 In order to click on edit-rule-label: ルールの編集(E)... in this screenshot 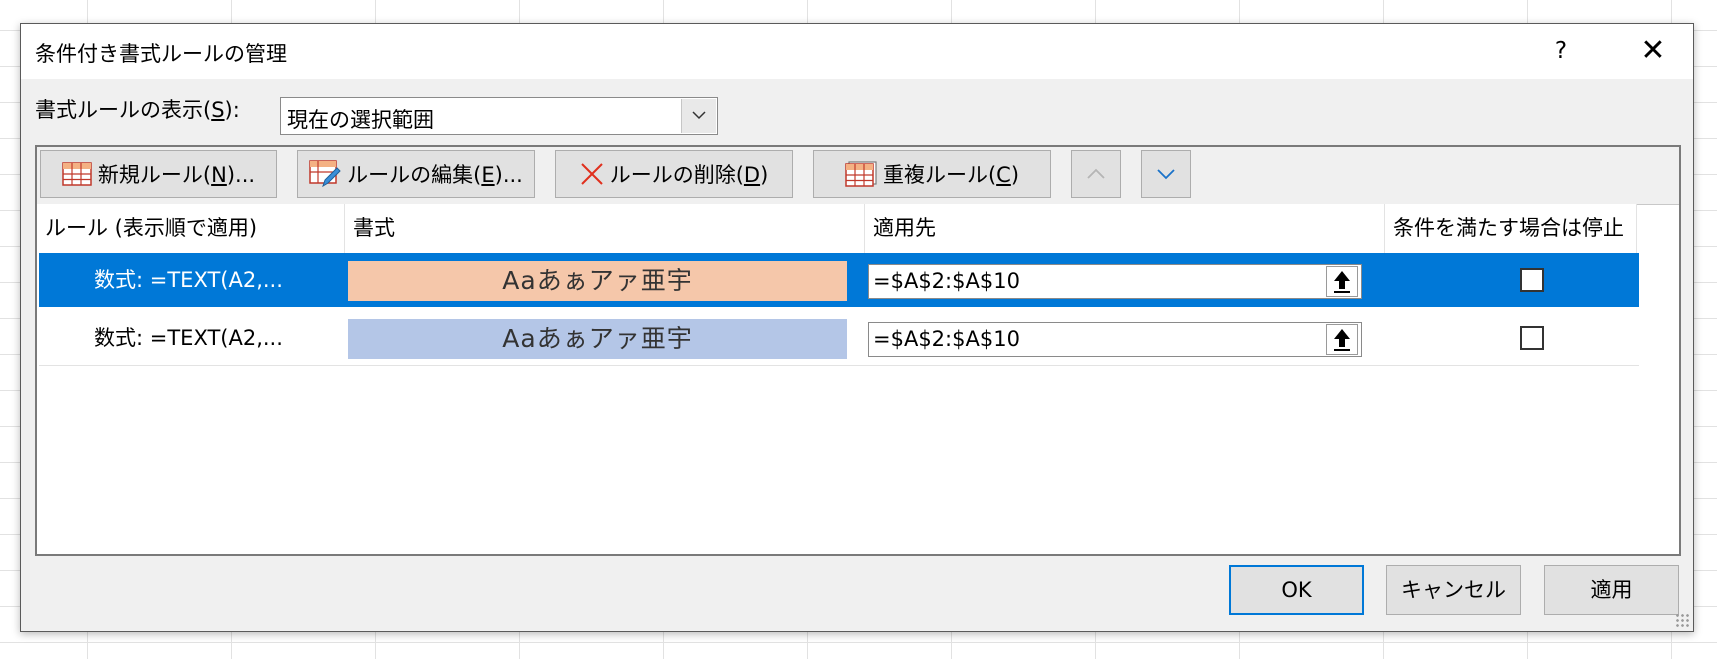, I will do `click(435, 174)`.